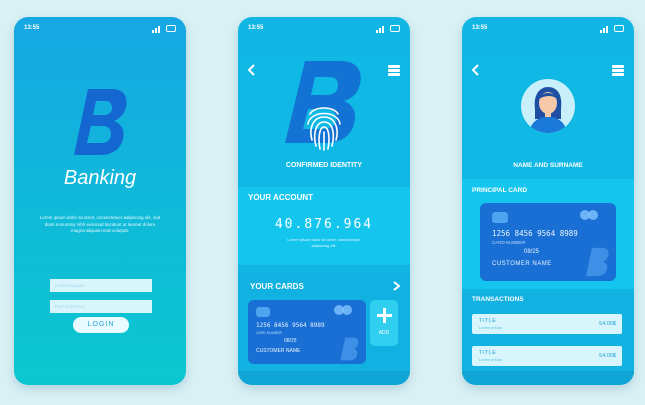 The width and height of the screenshot is (645, 405). Describe the element at coordinates (277, 286) in the screenshot. I see `your-cards-title: YOUR CARDS` at that location.